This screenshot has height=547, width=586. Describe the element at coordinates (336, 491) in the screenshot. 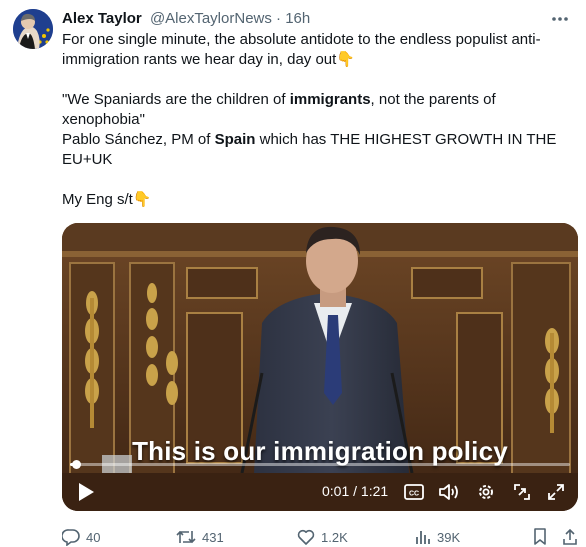

I see `video-current-time: 0:01` at that location.